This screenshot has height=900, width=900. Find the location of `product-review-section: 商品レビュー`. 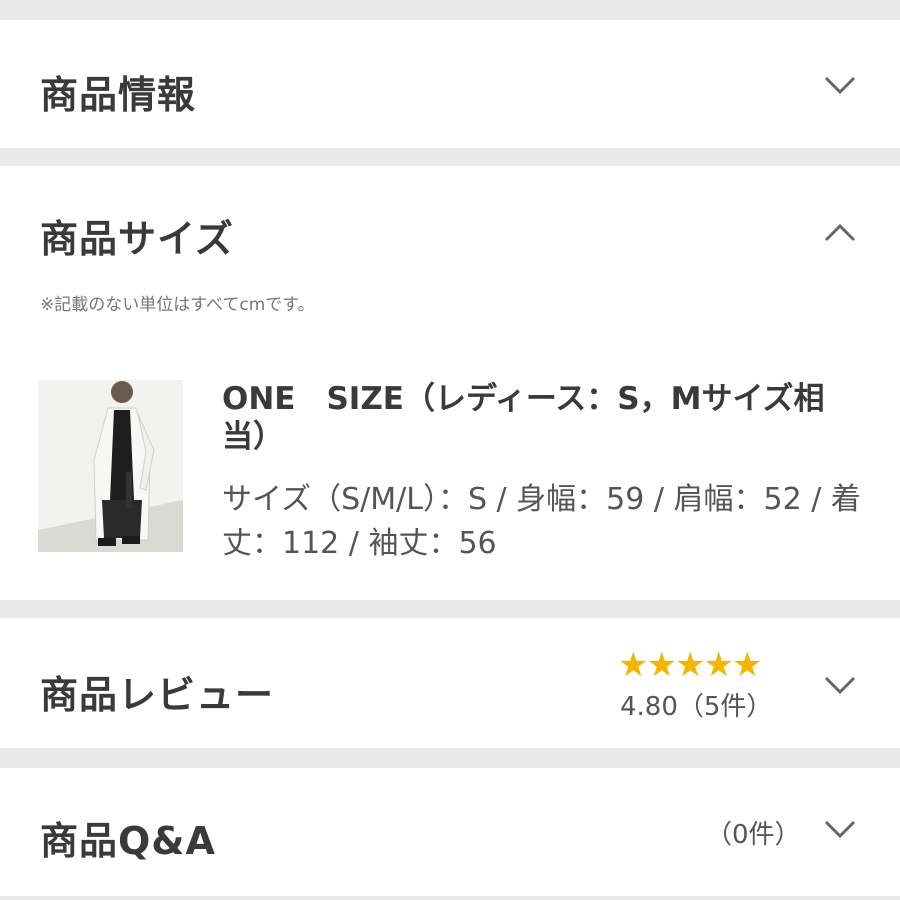

product-review-section: 商品レビュー is located at coordinates (450, 683).